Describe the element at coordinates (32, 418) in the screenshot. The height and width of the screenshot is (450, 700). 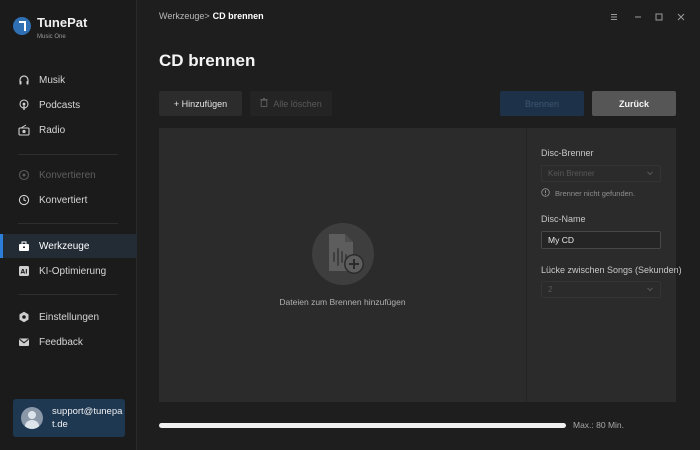
I see `avatar` at that location.